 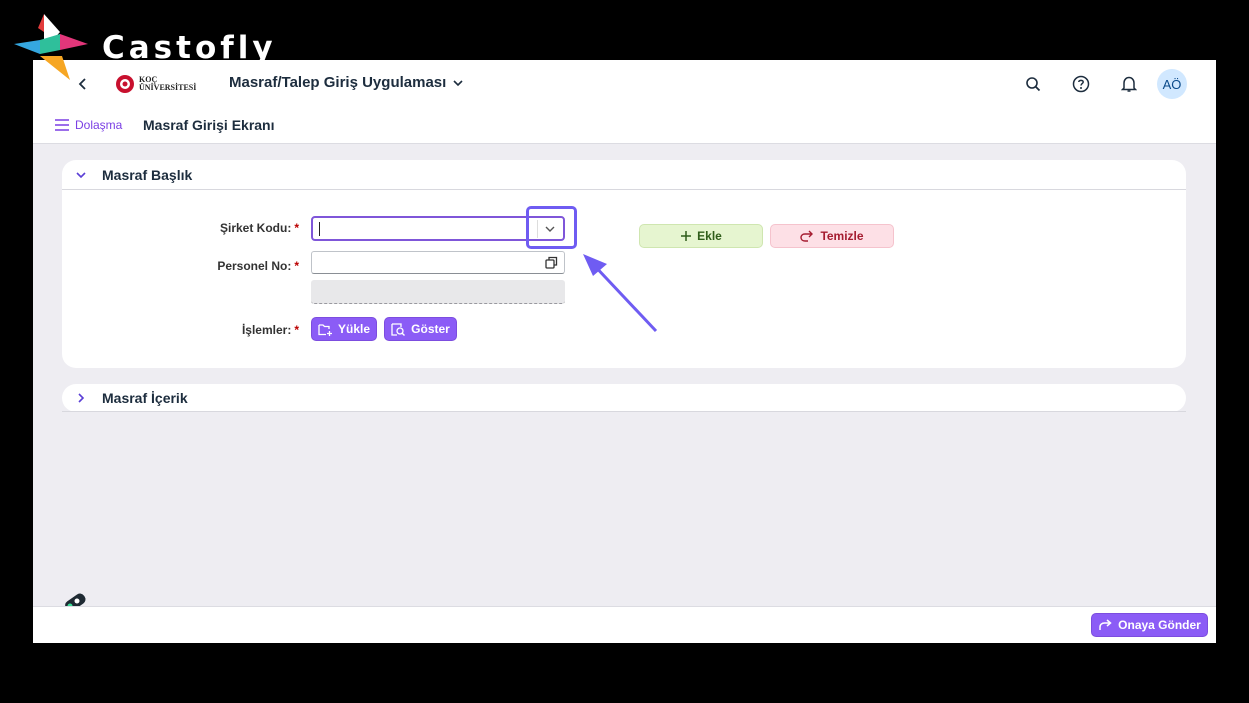 I want to click on help-button, so click(x=1081, y=84).